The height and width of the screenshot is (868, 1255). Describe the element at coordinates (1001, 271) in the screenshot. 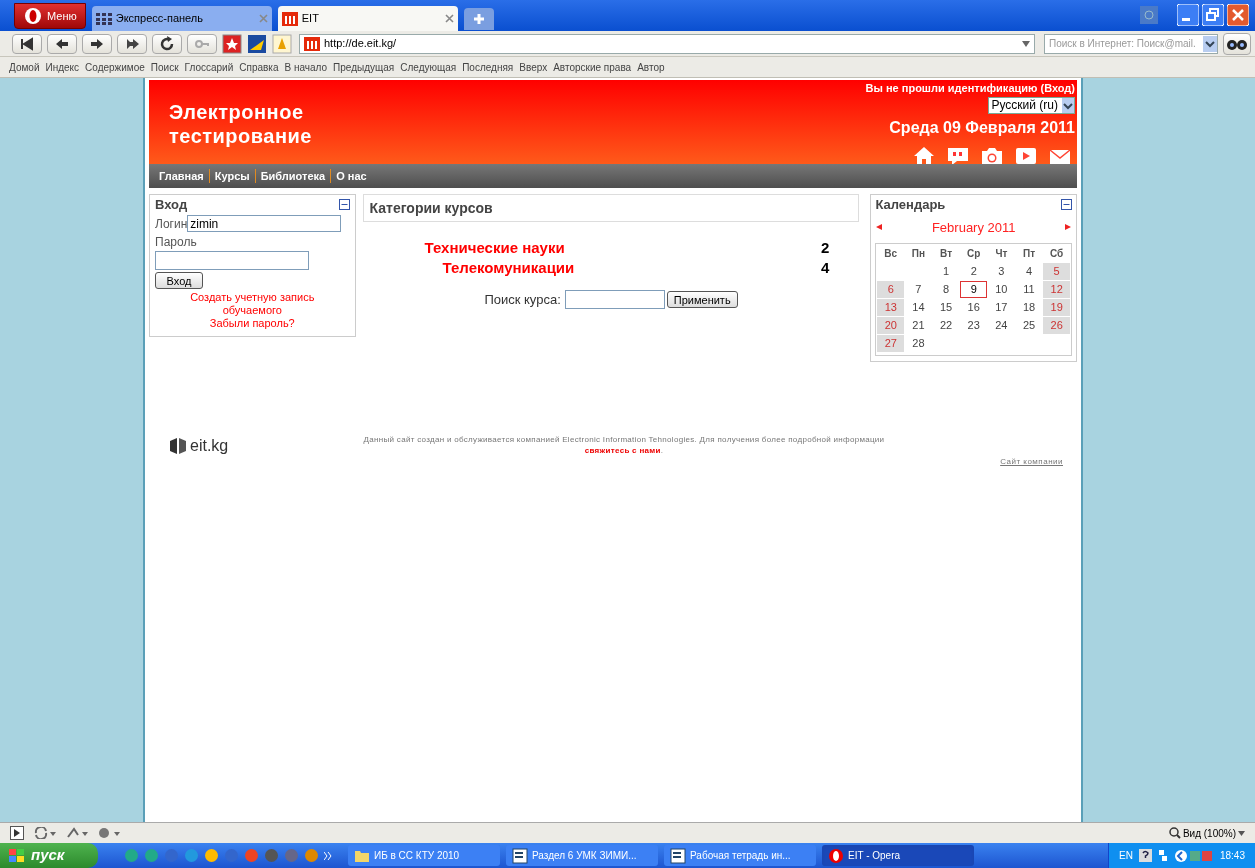

I see `calendar-day: 3` at that location.